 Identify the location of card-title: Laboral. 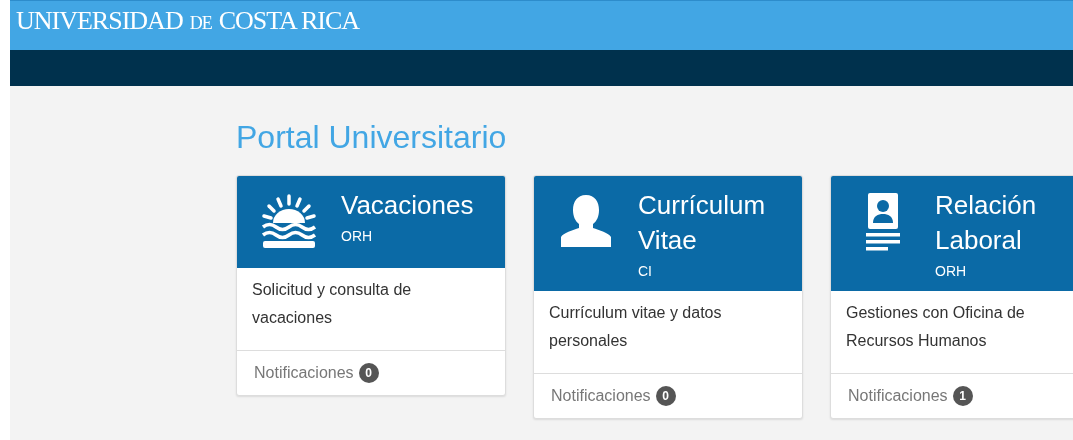
(986, 240).